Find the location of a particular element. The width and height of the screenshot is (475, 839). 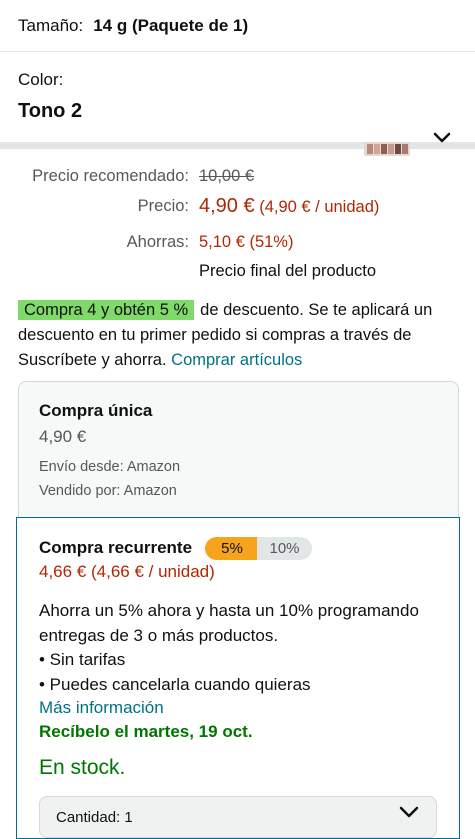

quantity-select: Cantidad: 1 is located at coordinates (238, 817).